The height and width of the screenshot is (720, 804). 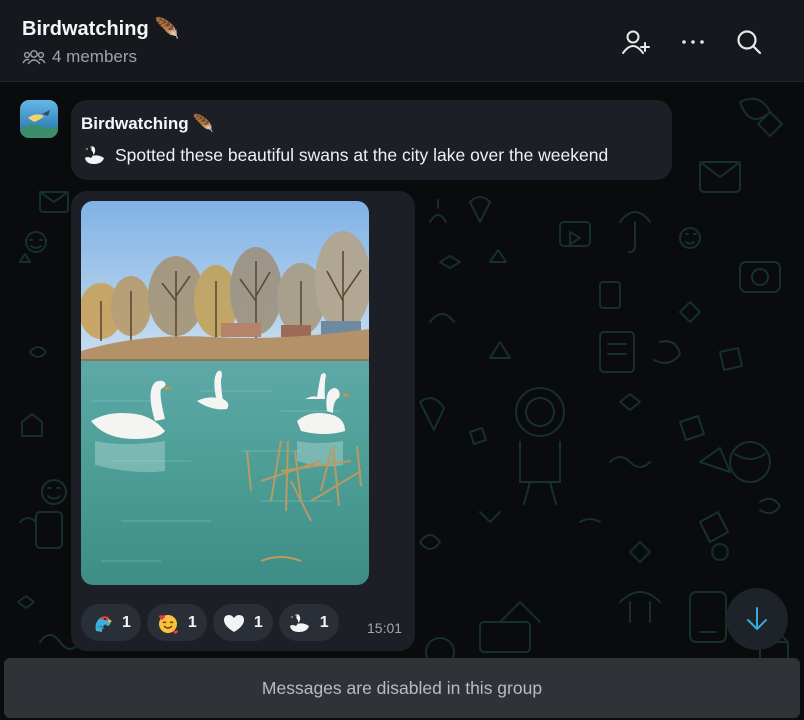 I want to click on chat-header: Birdwatching 🪶 4 members, so click(x=402, y=41).